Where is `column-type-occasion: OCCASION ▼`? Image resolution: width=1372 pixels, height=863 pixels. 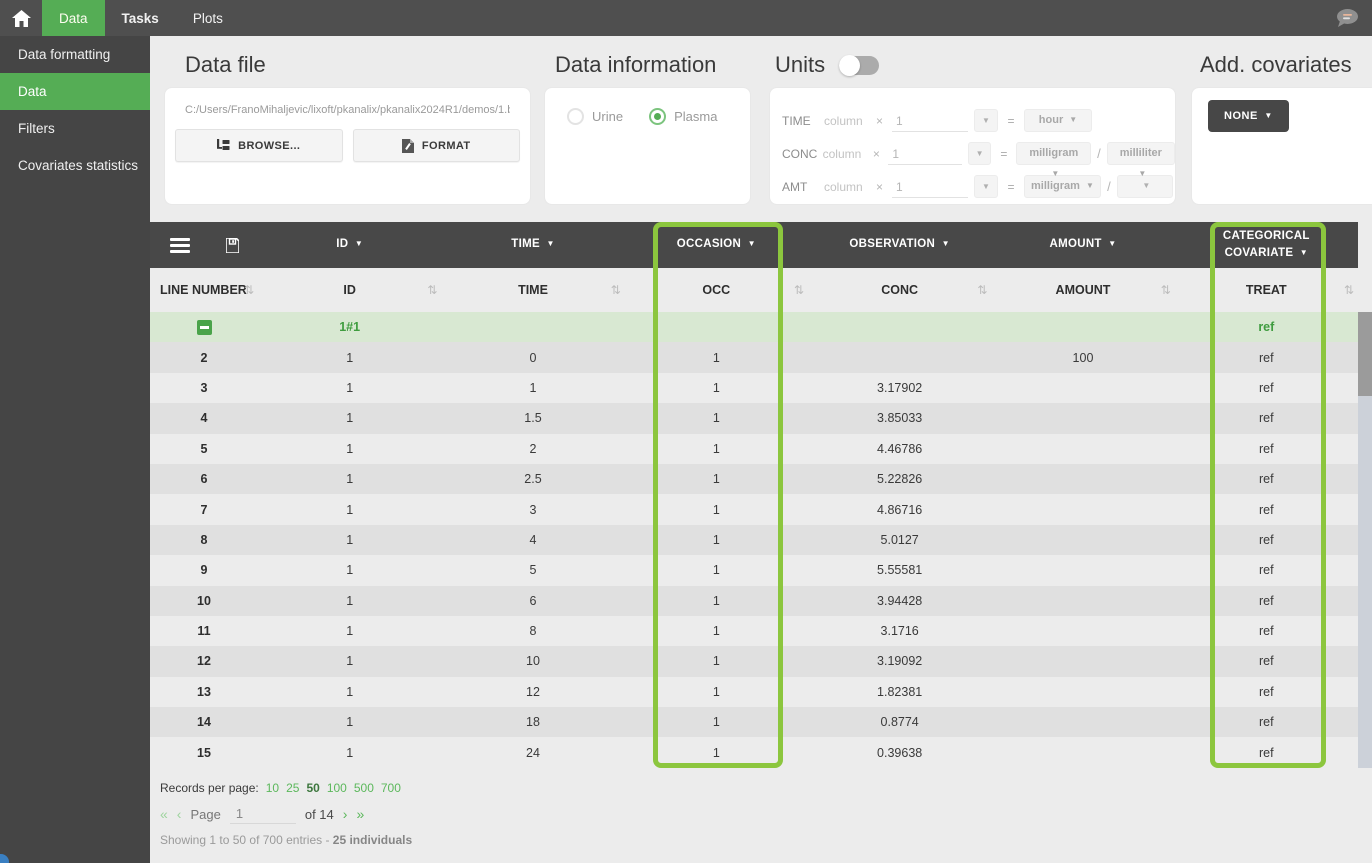 column-type-occasion: OCCASION ▼ is located at coordinates (716, 245).